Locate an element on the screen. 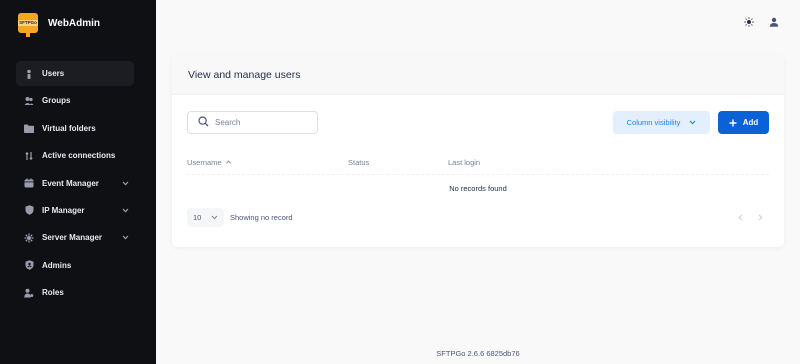  column-header-status: Status is located at coordinates (358, 162).